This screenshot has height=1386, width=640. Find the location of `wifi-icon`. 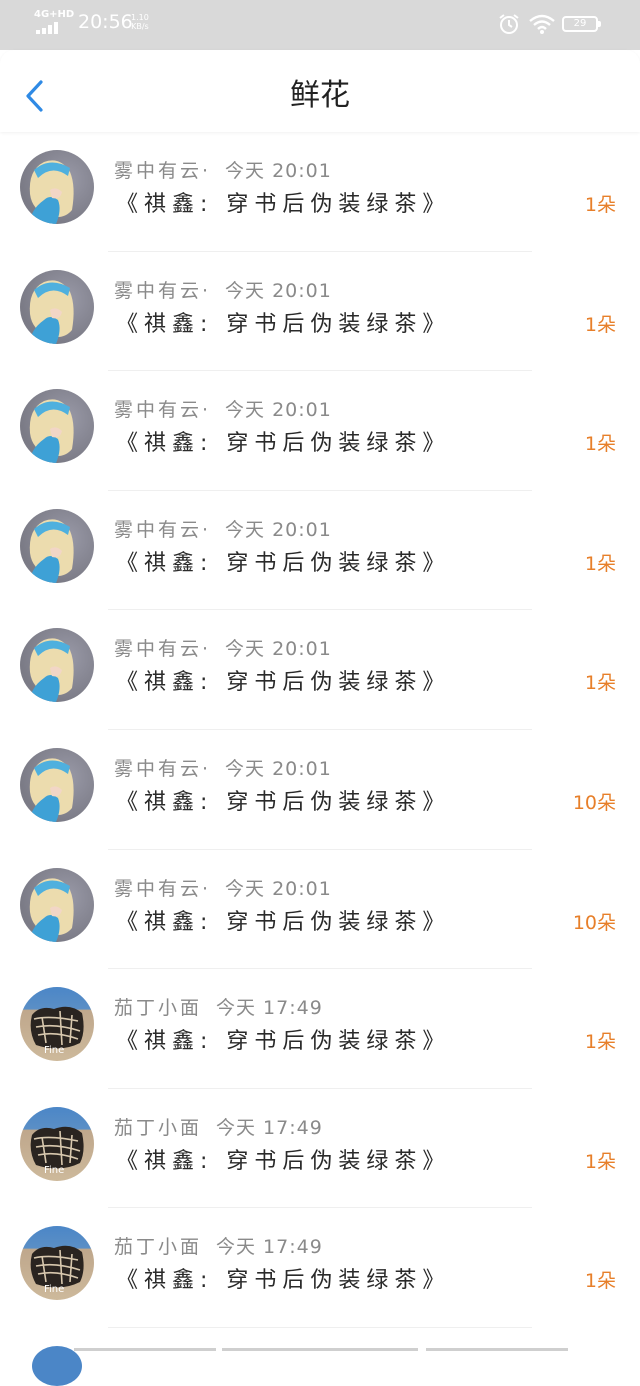

wifi-icon is located at coordinates (542, 24).